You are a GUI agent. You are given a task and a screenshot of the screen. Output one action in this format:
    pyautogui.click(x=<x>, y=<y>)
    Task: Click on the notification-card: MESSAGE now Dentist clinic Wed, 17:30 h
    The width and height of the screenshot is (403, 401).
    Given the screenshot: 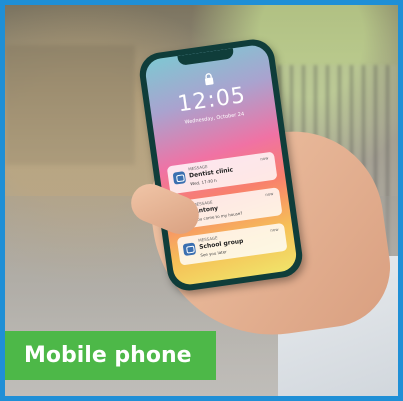 What is the action you would take?
    pyautogui.click(x=222, y=173)
    